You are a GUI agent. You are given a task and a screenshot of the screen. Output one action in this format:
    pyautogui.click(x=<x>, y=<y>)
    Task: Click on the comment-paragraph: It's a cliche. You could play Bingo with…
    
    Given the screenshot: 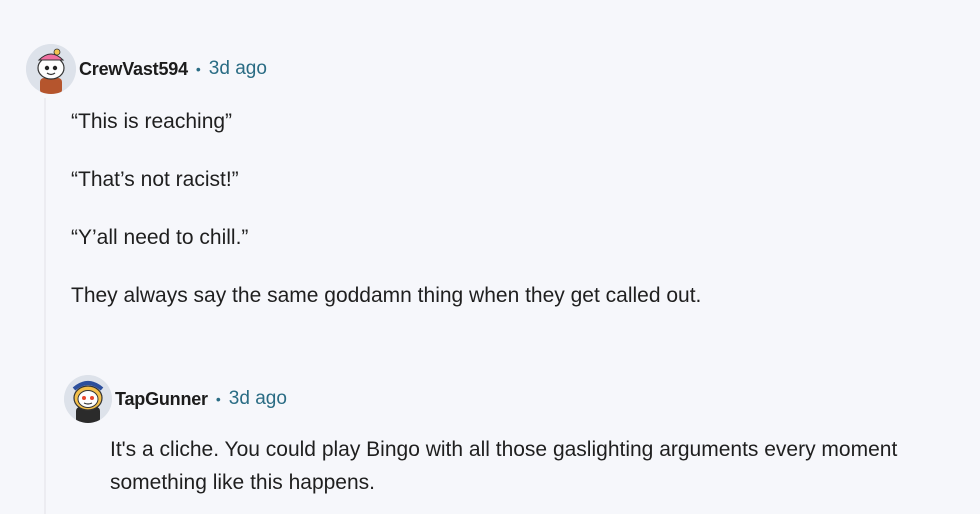 What is the action you would take?
    pyautogui.click(x=504, y=466)
    